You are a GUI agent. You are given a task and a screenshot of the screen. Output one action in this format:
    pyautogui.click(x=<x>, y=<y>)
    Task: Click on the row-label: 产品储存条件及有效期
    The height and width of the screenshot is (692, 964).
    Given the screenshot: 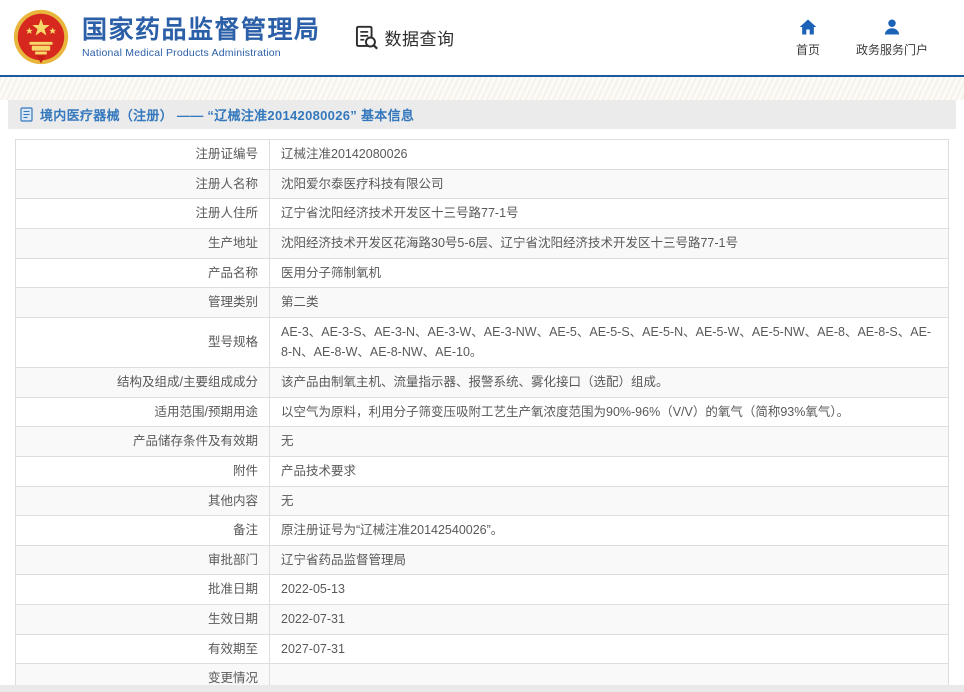 What is the action you would take?
    pyautogui.click(x=142, y=441)
    